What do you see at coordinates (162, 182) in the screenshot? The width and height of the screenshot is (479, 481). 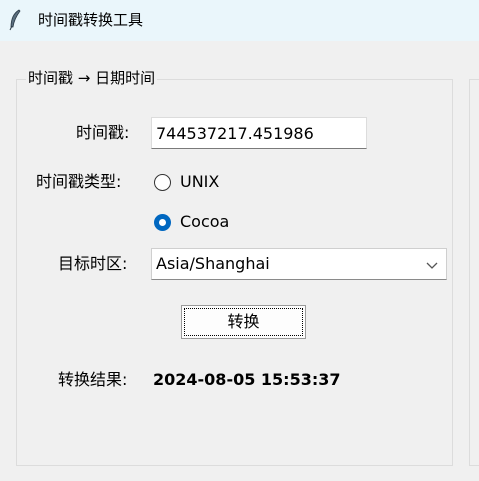 I see `radio-unix-circle` at bounding box center [162, 182].